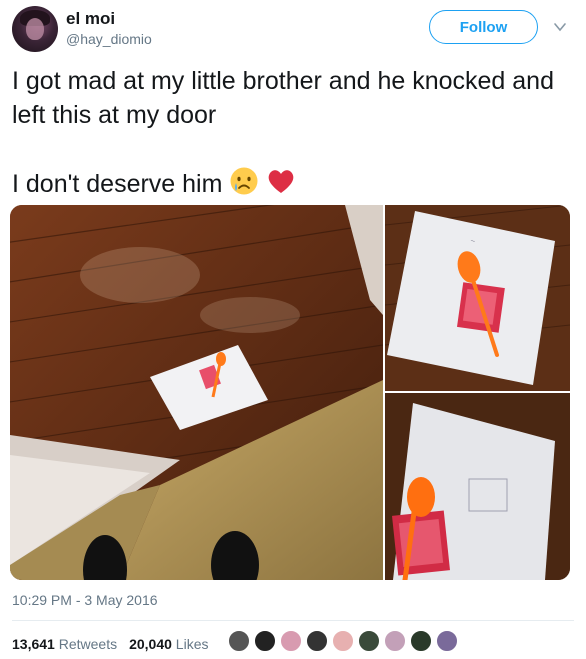 This screenshot has height=659, width=586. I want to click on author-name: el moi, so click(90, 19).